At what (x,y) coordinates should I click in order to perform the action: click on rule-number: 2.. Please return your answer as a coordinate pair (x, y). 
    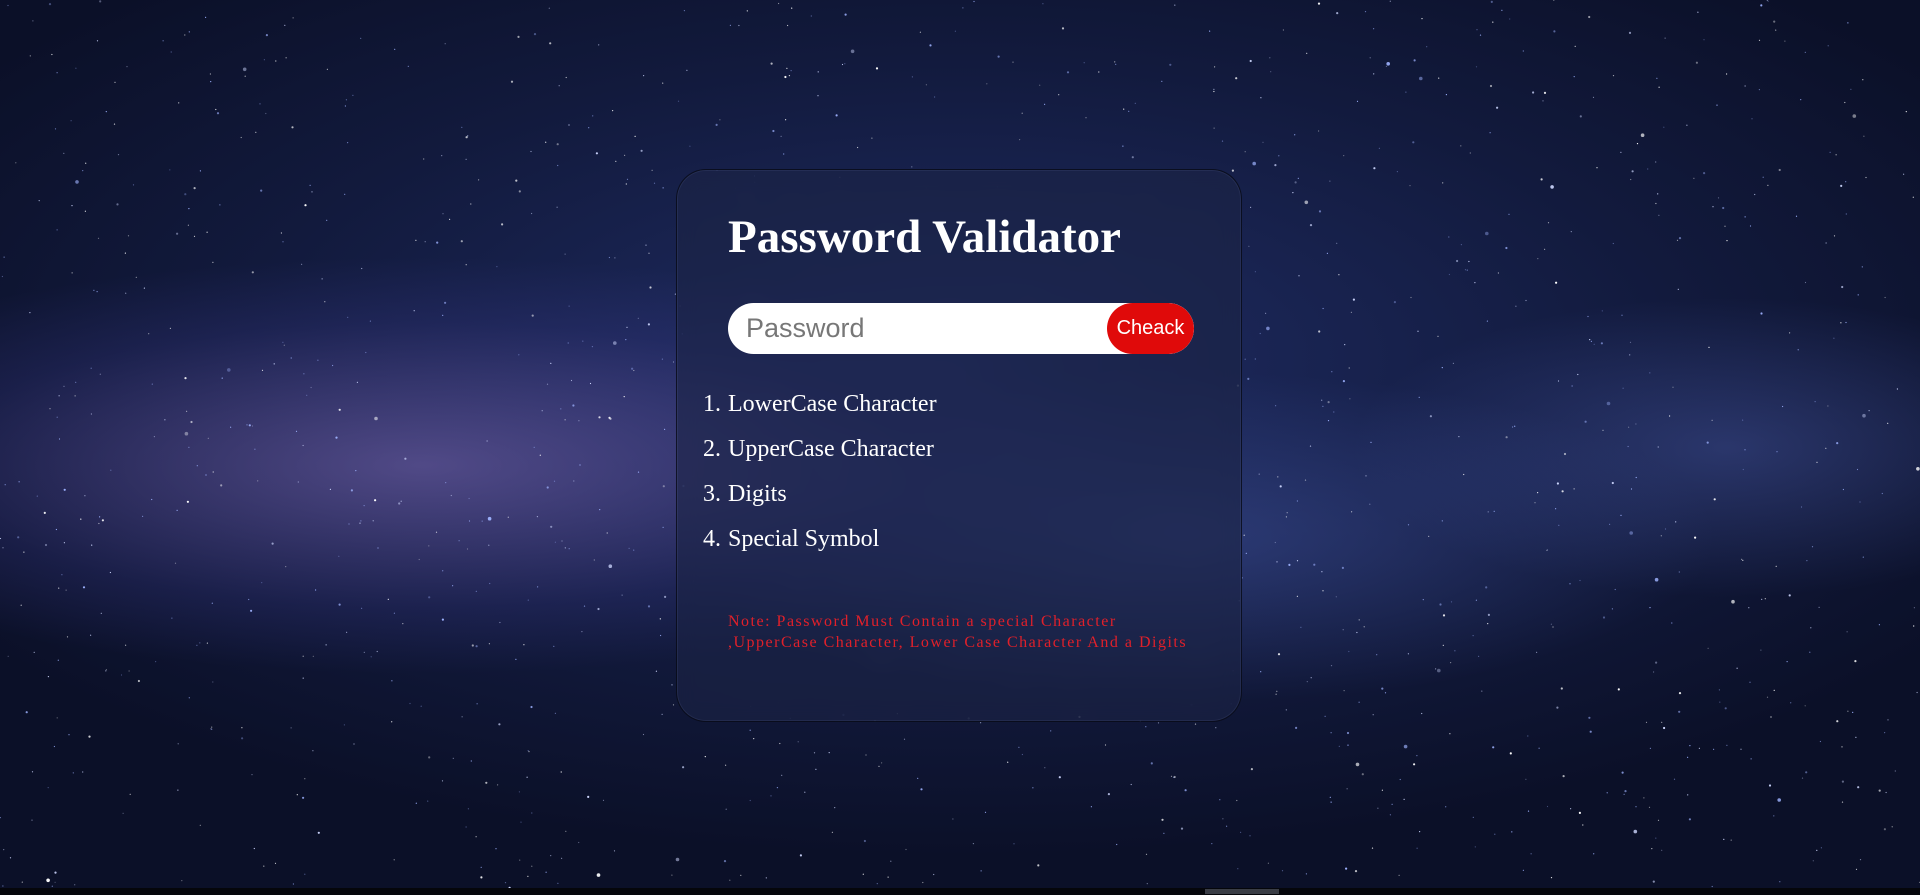
    Looking at the image, I should click on (712, 449).